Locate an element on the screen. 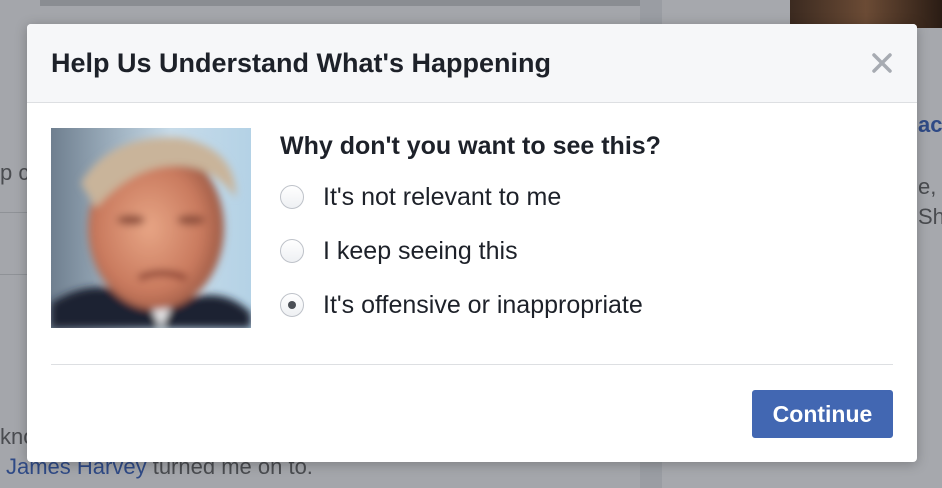  dialog-title: Help Us Understand What's Happening is located at coordinates (301, 63).